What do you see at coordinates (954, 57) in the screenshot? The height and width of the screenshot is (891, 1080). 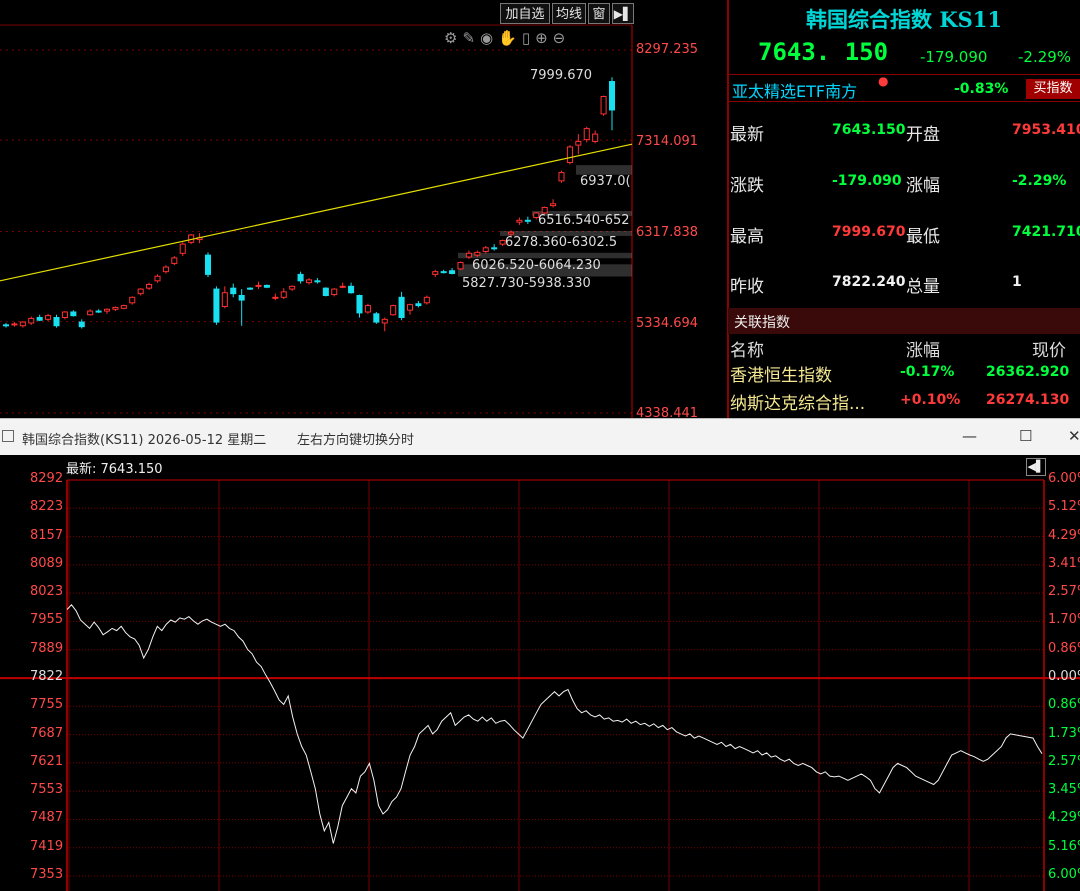 I see `change-value: -179.090` at bounding box center [954, 57].